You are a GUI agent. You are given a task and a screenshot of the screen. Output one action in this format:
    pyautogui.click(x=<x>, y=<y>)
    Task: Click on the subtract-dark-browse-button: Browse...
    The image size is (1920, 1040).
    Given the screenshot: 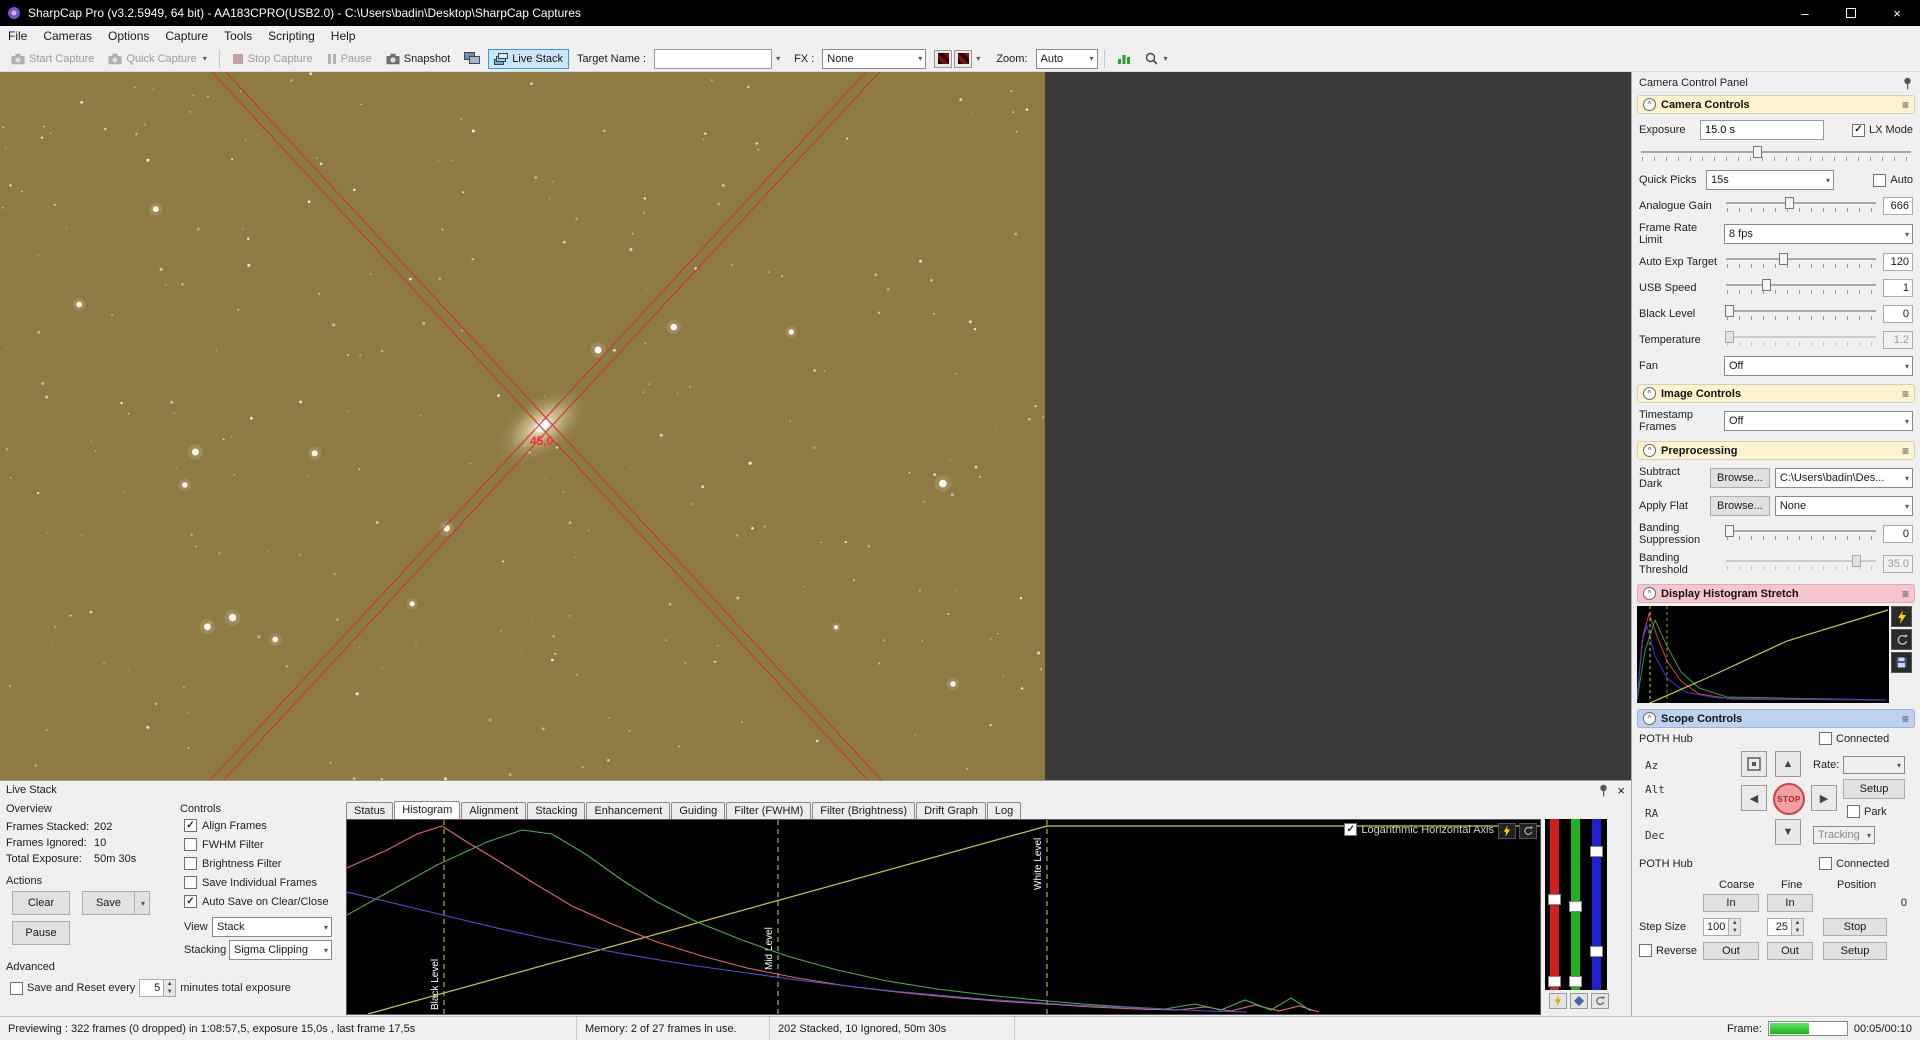 What is the action you would take?
    pyautogui.click(x=1740, y=478)
    